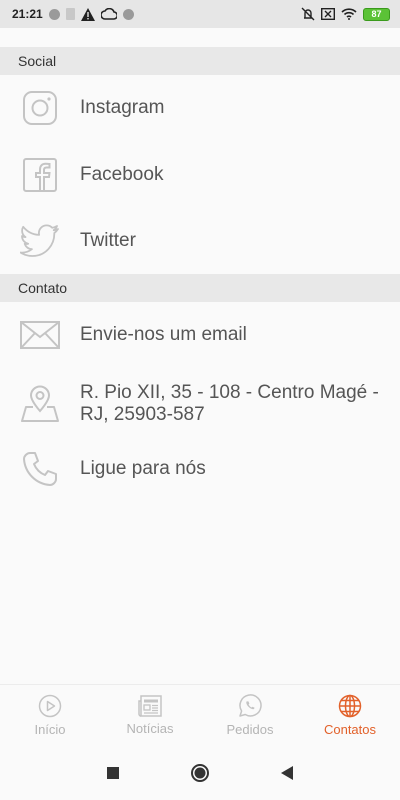 The width and height of the screenshot is (400, 800). I want to click on nav-item-label: Início, so click(50, 729).